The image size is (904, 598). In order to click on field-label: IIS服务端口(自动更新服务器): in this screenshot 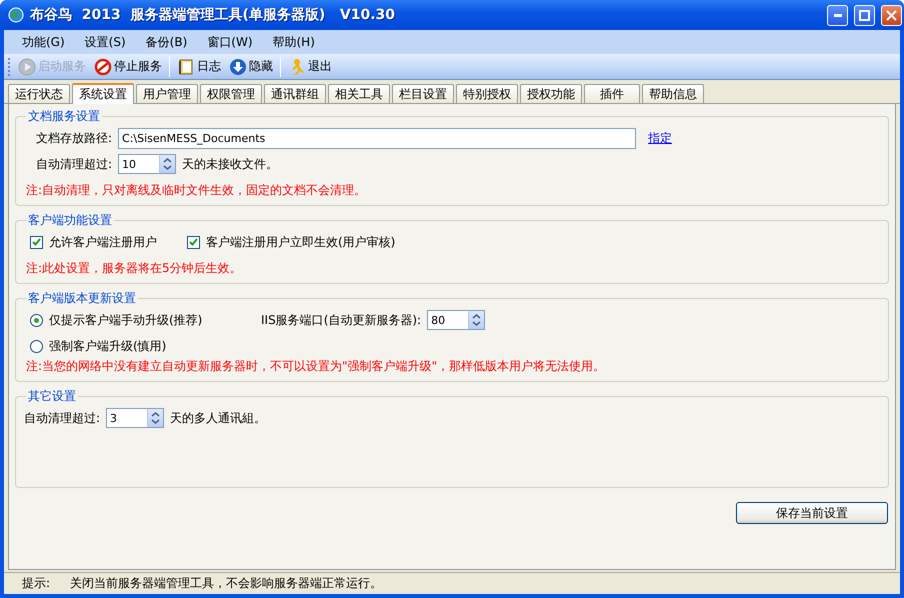, I will do `click(341, 320)`.